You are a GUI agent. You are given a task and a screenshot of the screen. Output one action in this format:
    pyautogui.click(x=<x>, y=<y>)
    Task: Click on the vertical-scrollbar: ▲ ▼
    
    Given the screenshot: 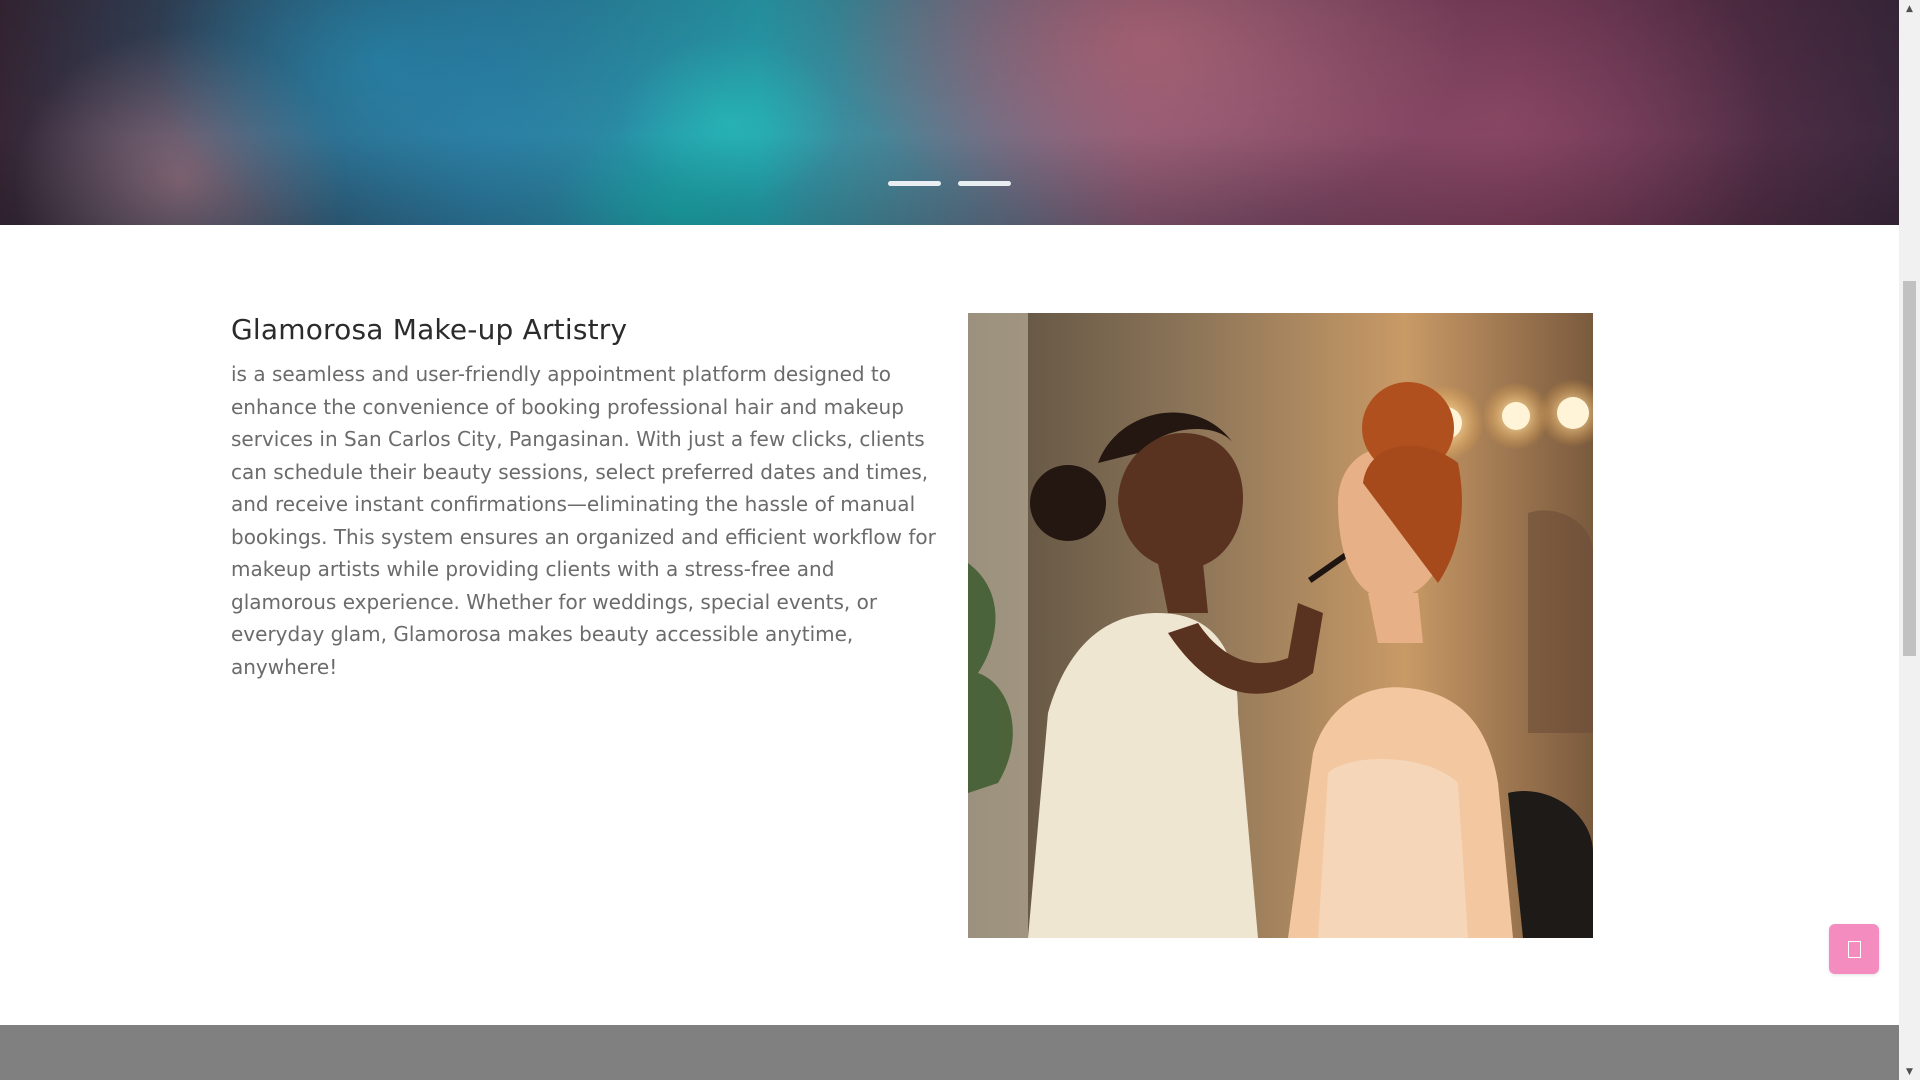 What is the action you would take?
    pyautogui.click(x=1909, y=540)
    